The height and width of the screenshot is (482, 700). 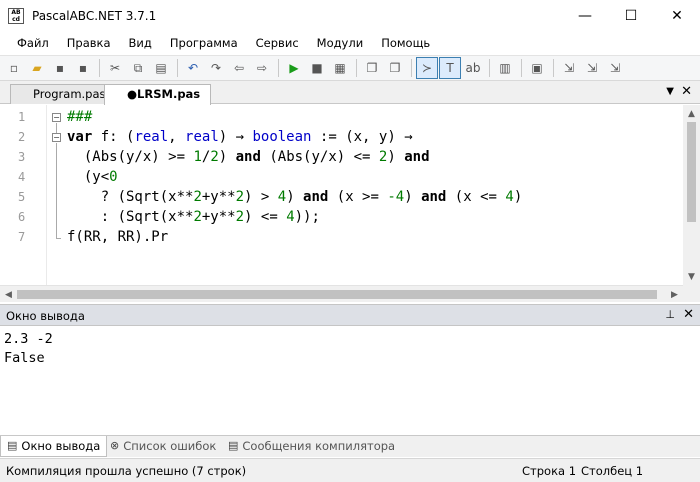 I want to click on code-type: real, so click(x=151, y=137).